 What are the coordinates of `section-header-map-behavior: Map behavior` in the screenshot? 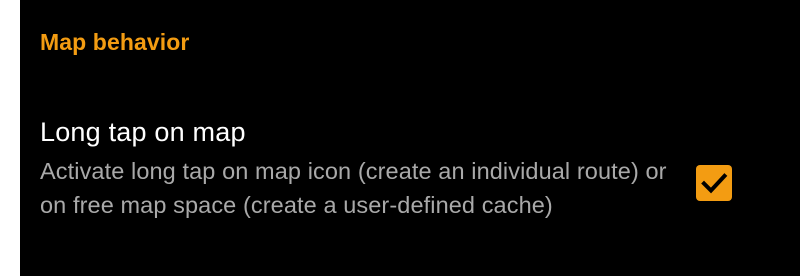 It's located at (115, 42).